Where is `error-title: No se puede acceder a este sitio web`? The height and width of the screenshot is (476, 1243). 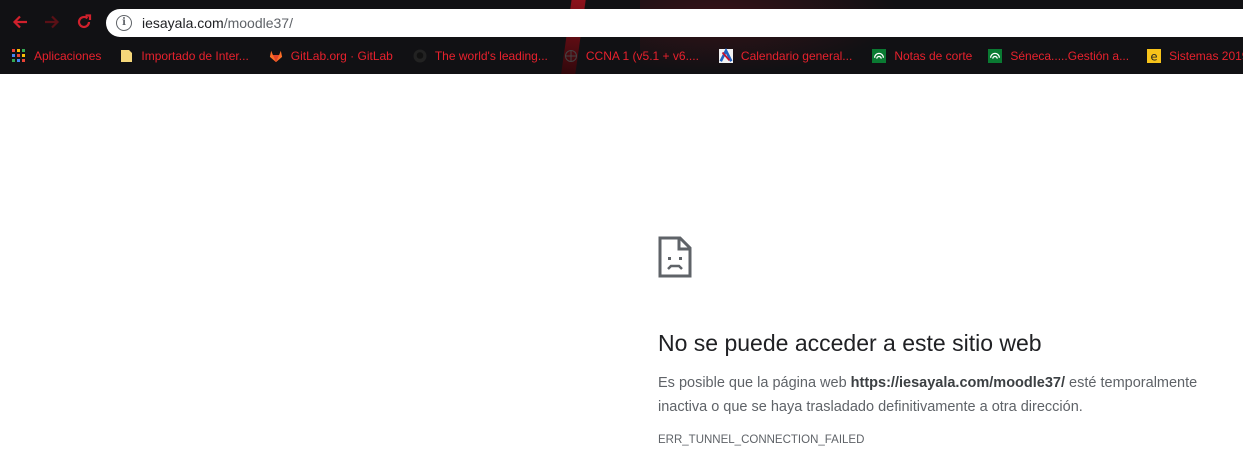
error-title: No se puede acceder a este sitio web is located at coordinates (850, 343).